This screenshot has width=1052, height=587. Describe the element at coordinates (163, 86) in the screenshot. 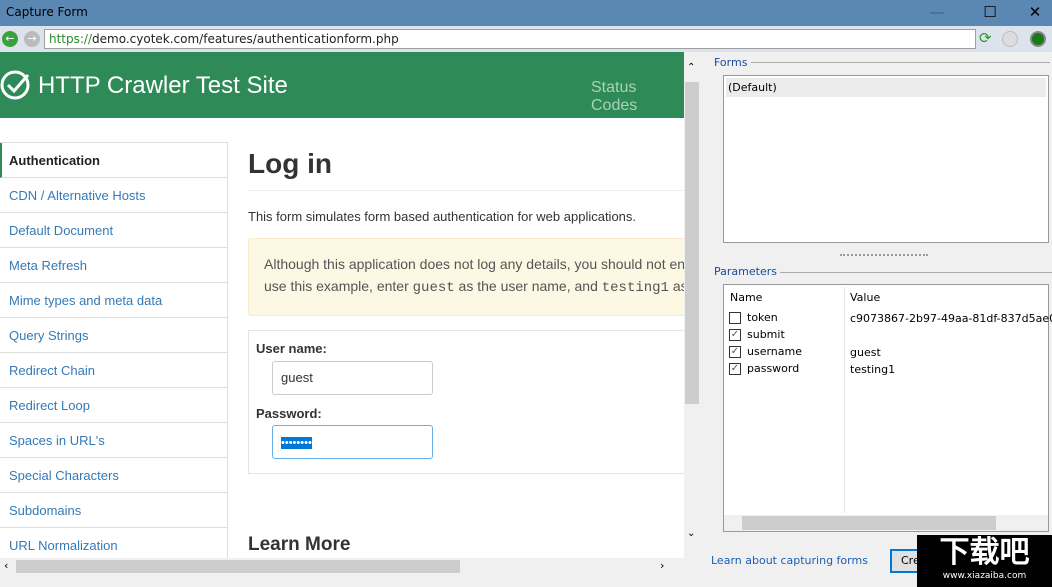

I see `site-title: HTTP Crawler Test Site` at that location.